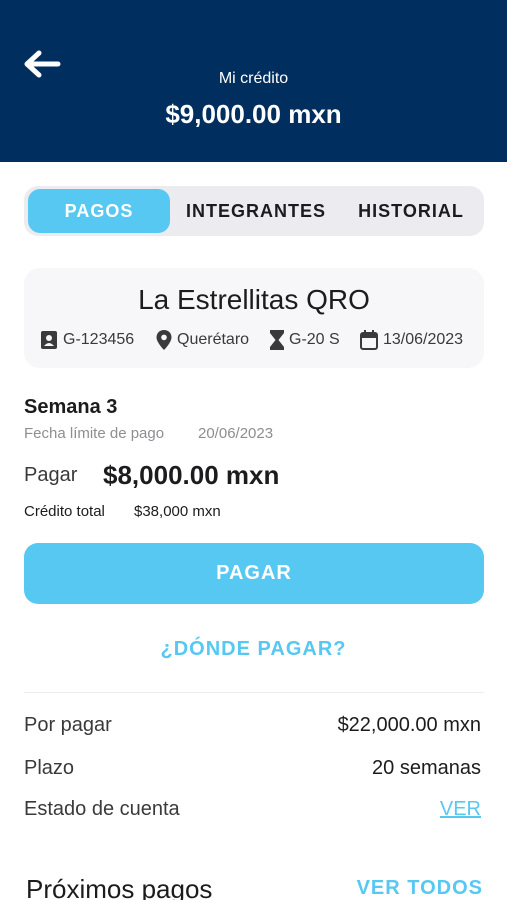 This screenshot has width=507, height=900. I want to click on tab-integrantes: INTEGRANTES, so click(256, 211).